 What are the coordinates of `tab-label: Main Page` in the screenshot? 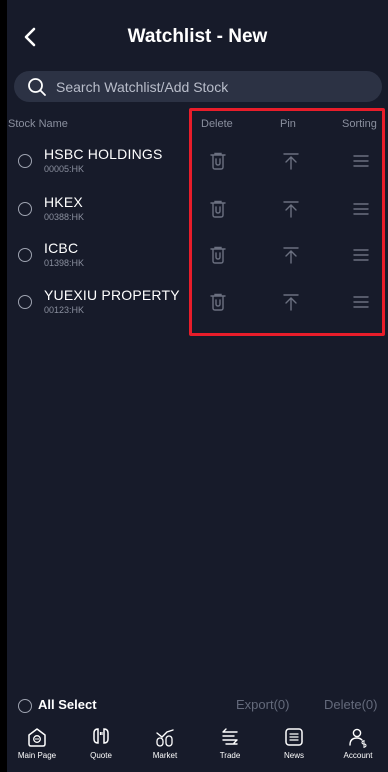 It's located at (37, 755).